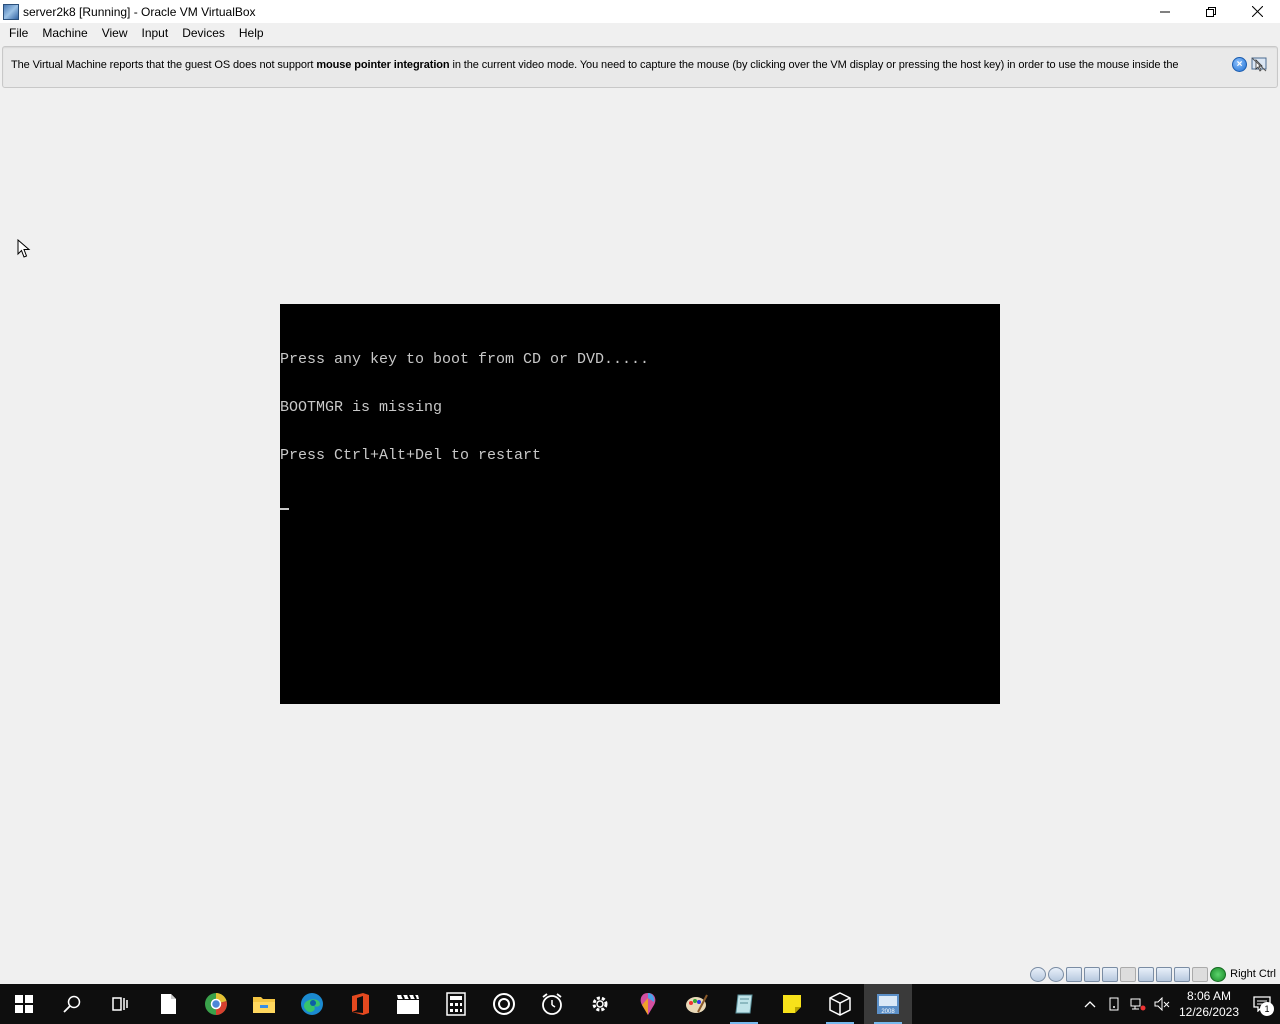 The width and height of the screenshot is (1280, 1024). Describe the element at coordinates (11, 11) in the screenshot. I see `virtualbox-app-icon` at that location.